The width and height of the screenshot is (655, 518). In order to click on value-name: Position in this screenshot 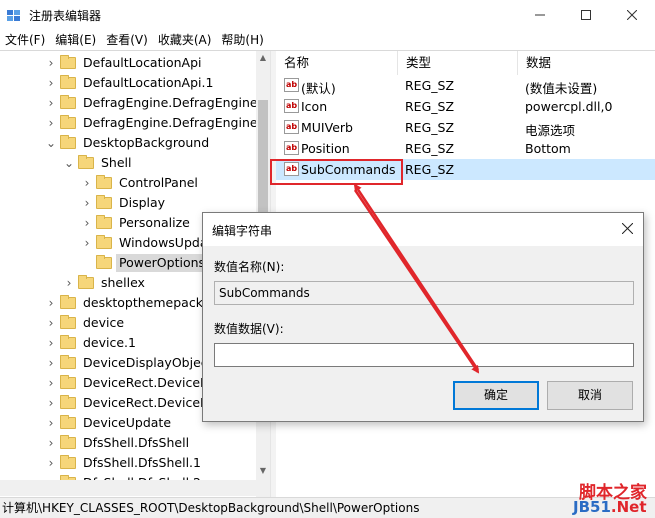, I will do `click(325, 148)`.